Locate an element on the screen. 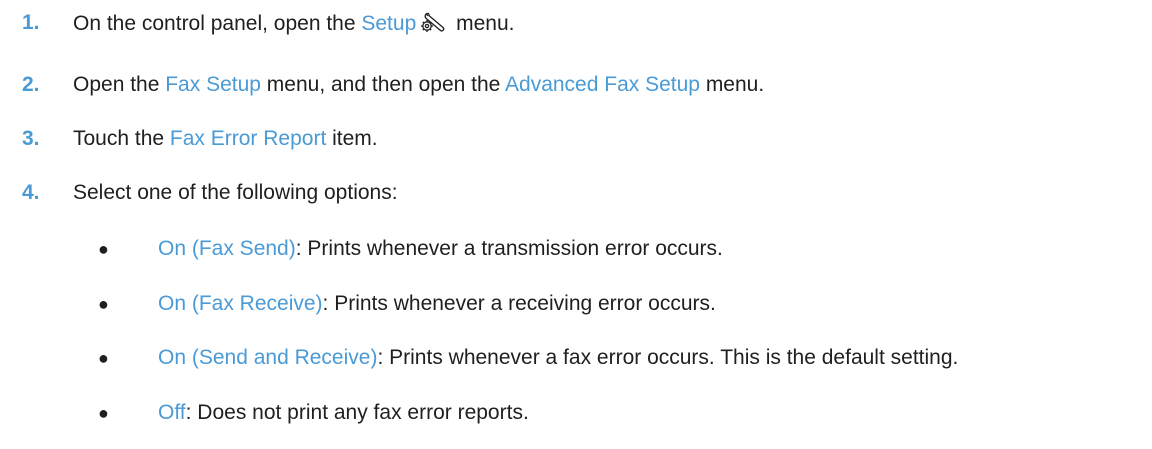 The image size is (1152, 449). option-description: : Does not print any fax error reports. is located at coordinates (357, 412).